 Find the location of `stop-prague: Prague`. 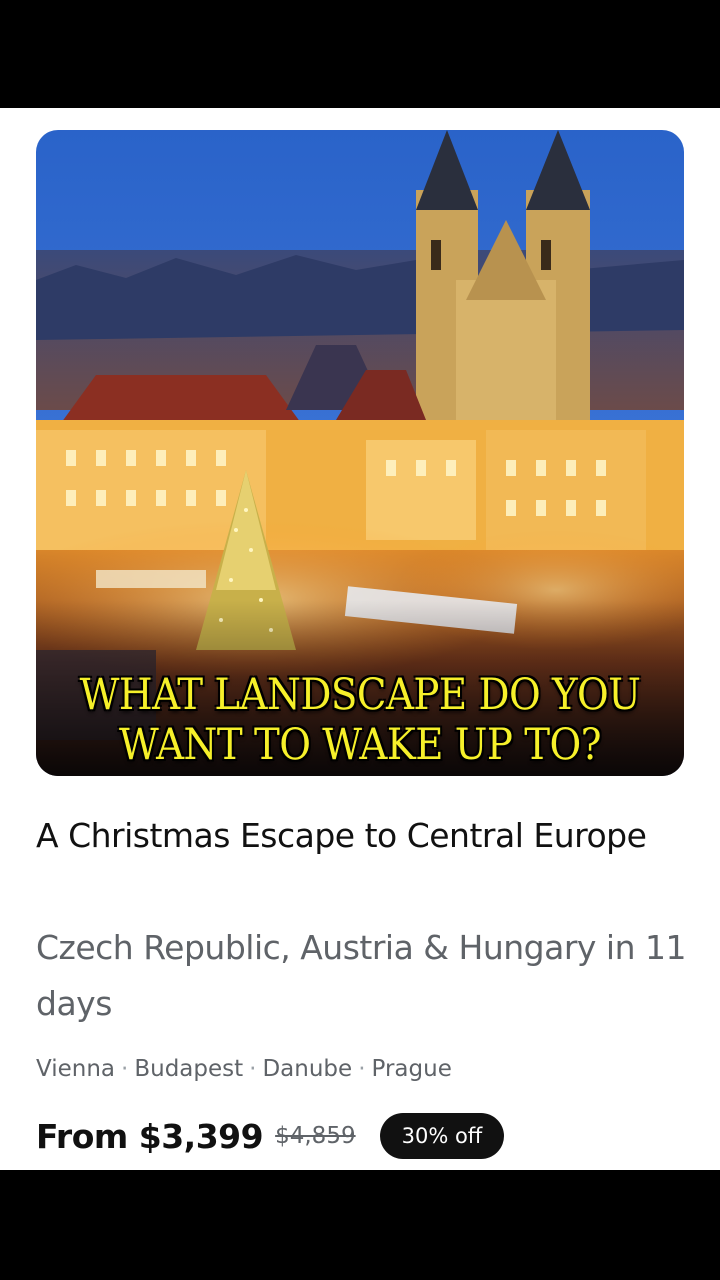

stop-prague: Prague is located at coordinates (411, 1069).